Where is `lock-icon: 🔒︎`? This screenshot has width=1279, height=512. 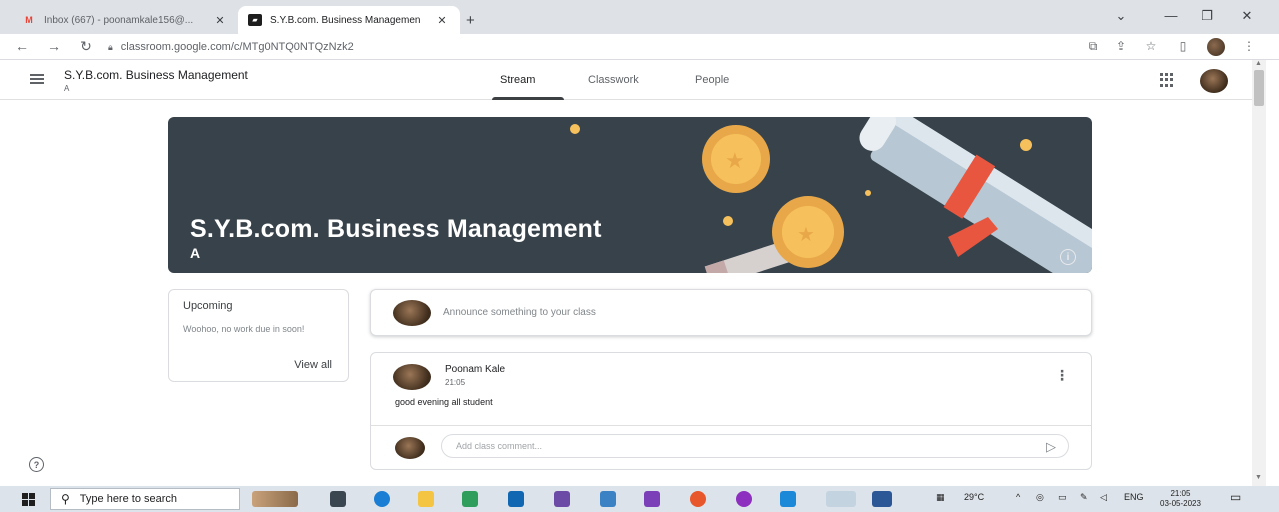
lock-icon: 🔒︎ is located at coordinates (110, 46).